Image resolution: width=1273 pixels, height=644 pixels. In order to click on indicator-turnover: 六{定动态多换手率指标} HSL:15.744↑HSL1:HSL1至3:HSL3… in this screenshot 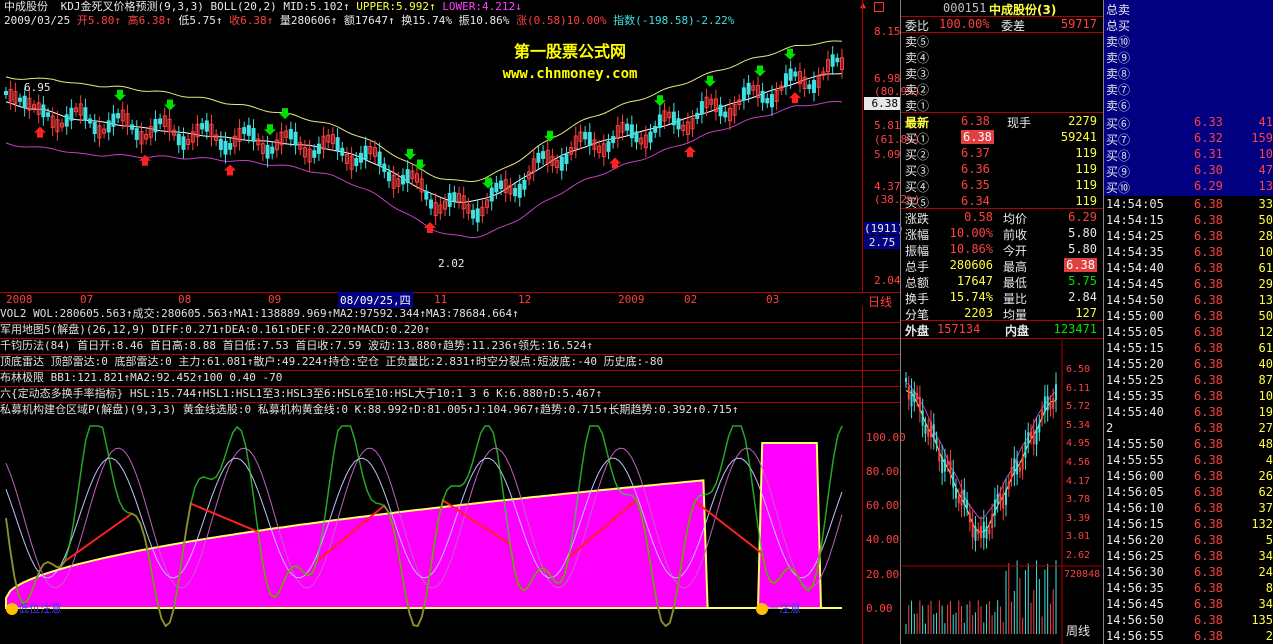, I will do `click(301, 394)`.